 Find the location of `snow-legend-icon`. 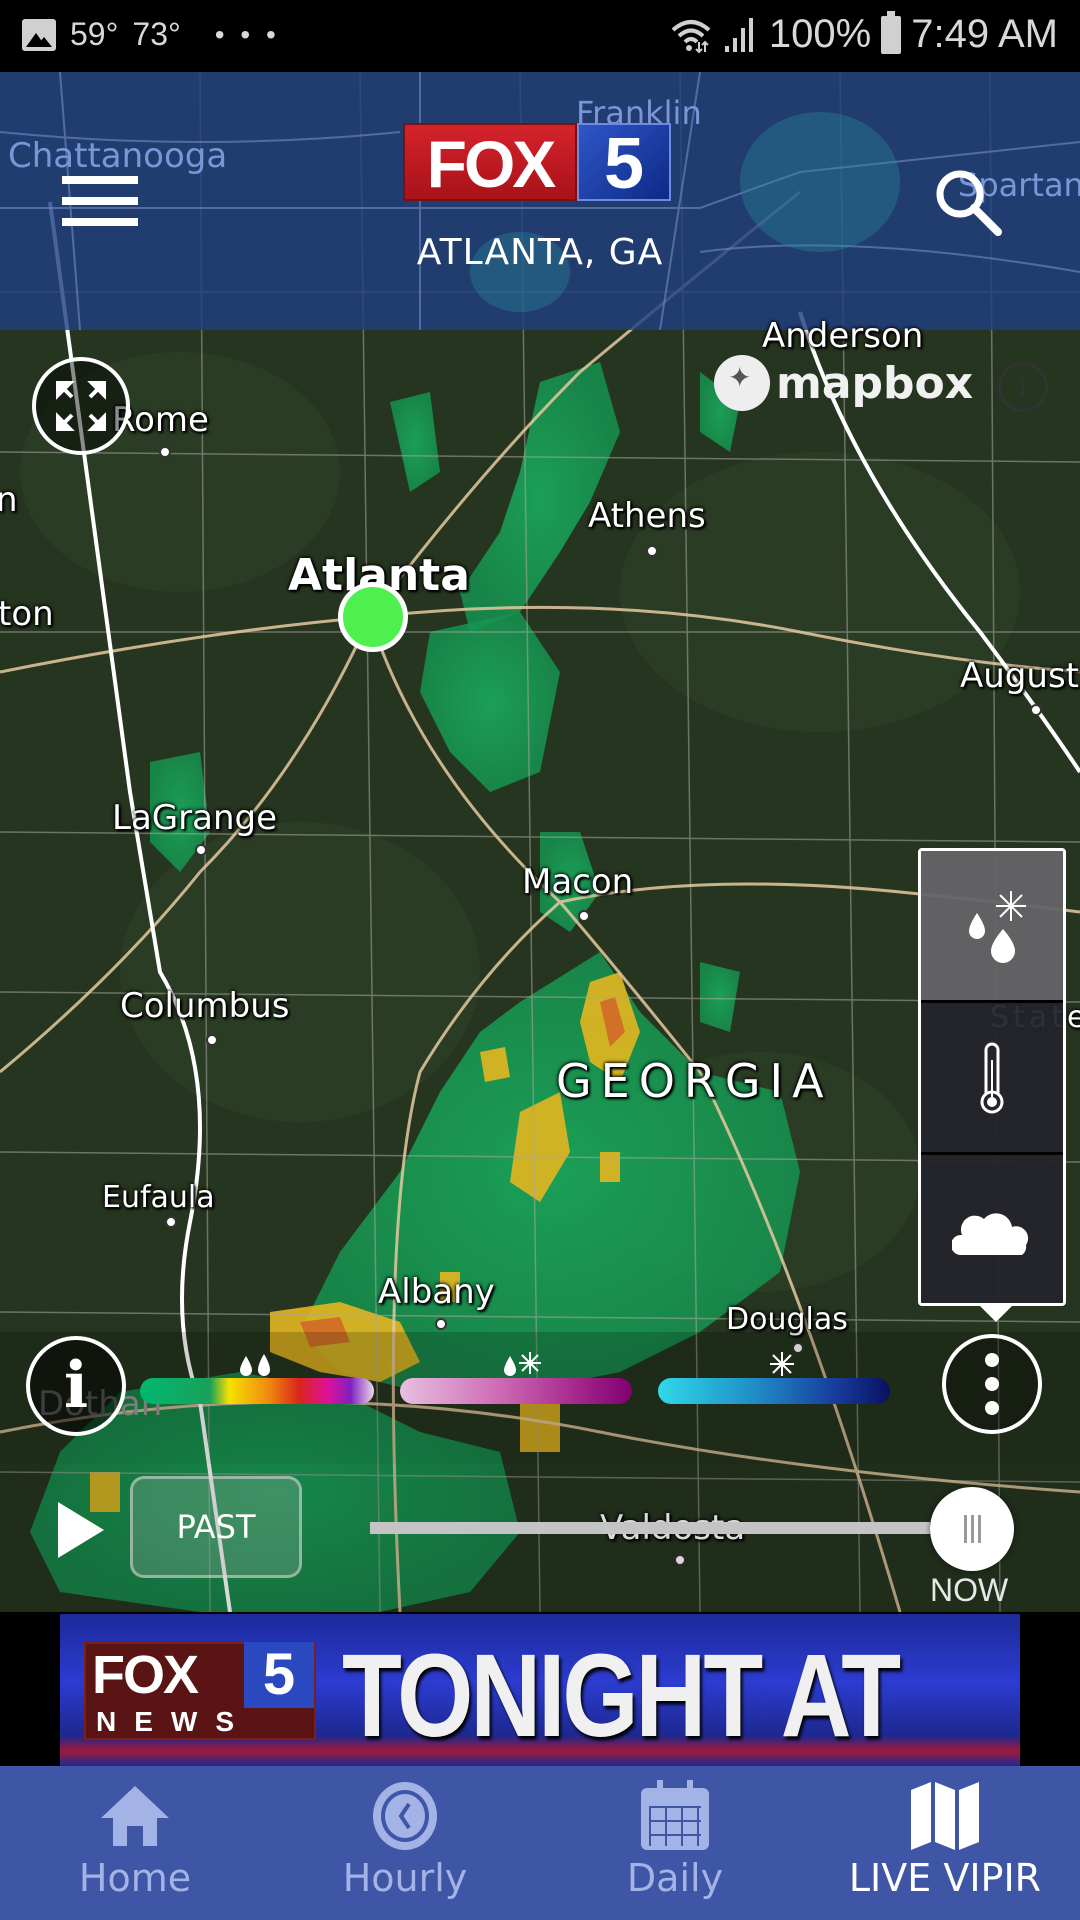

snow-legend-icon is located at coordinates (782, 1364).